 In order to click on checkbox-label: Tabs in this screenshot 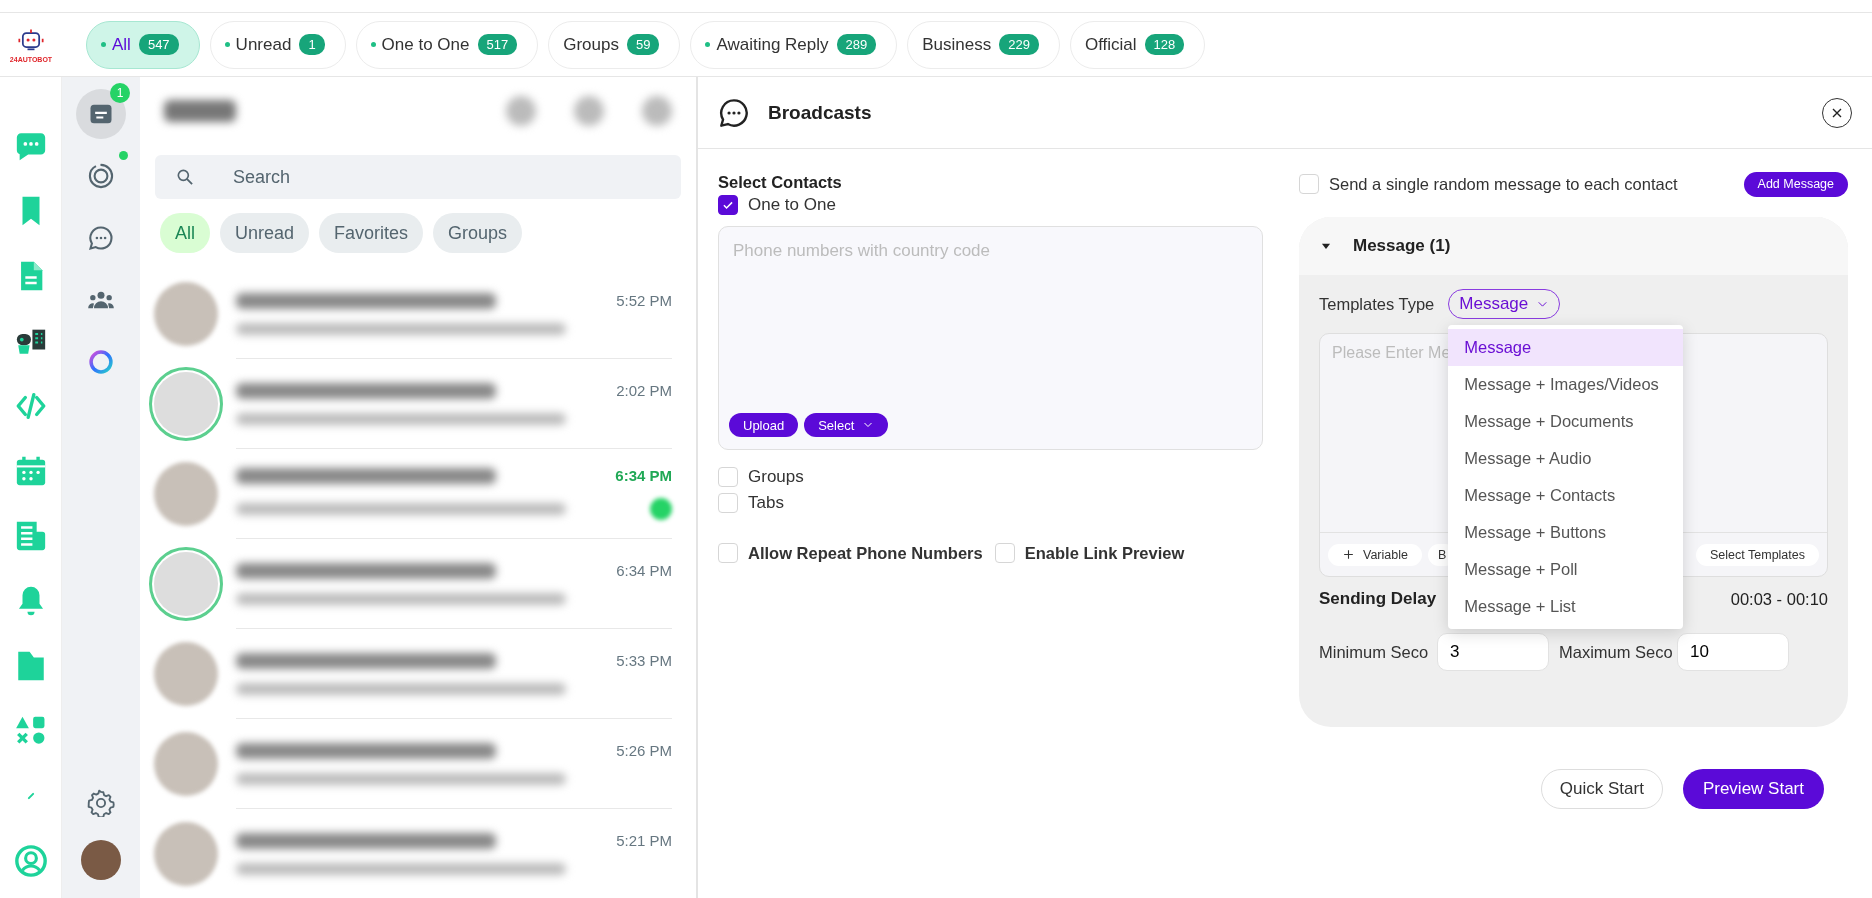, I will do `click(766, 503)`.